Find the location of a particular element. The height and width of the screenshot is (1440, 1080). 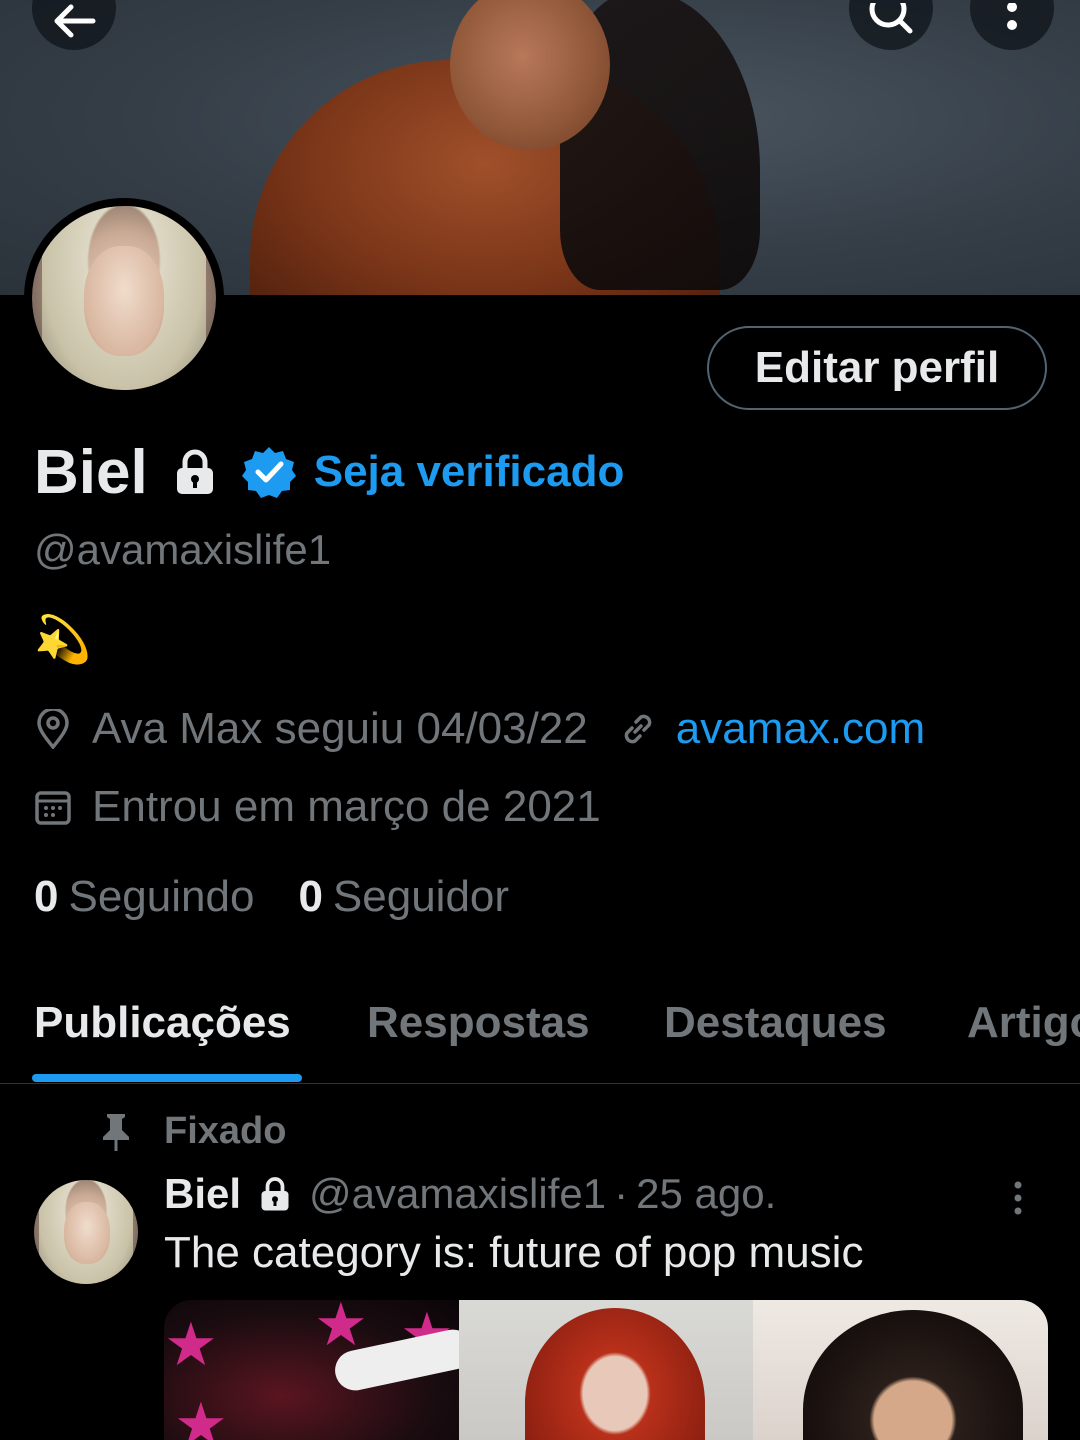

active-tab-indicator is located at coordinates (167, 1078).